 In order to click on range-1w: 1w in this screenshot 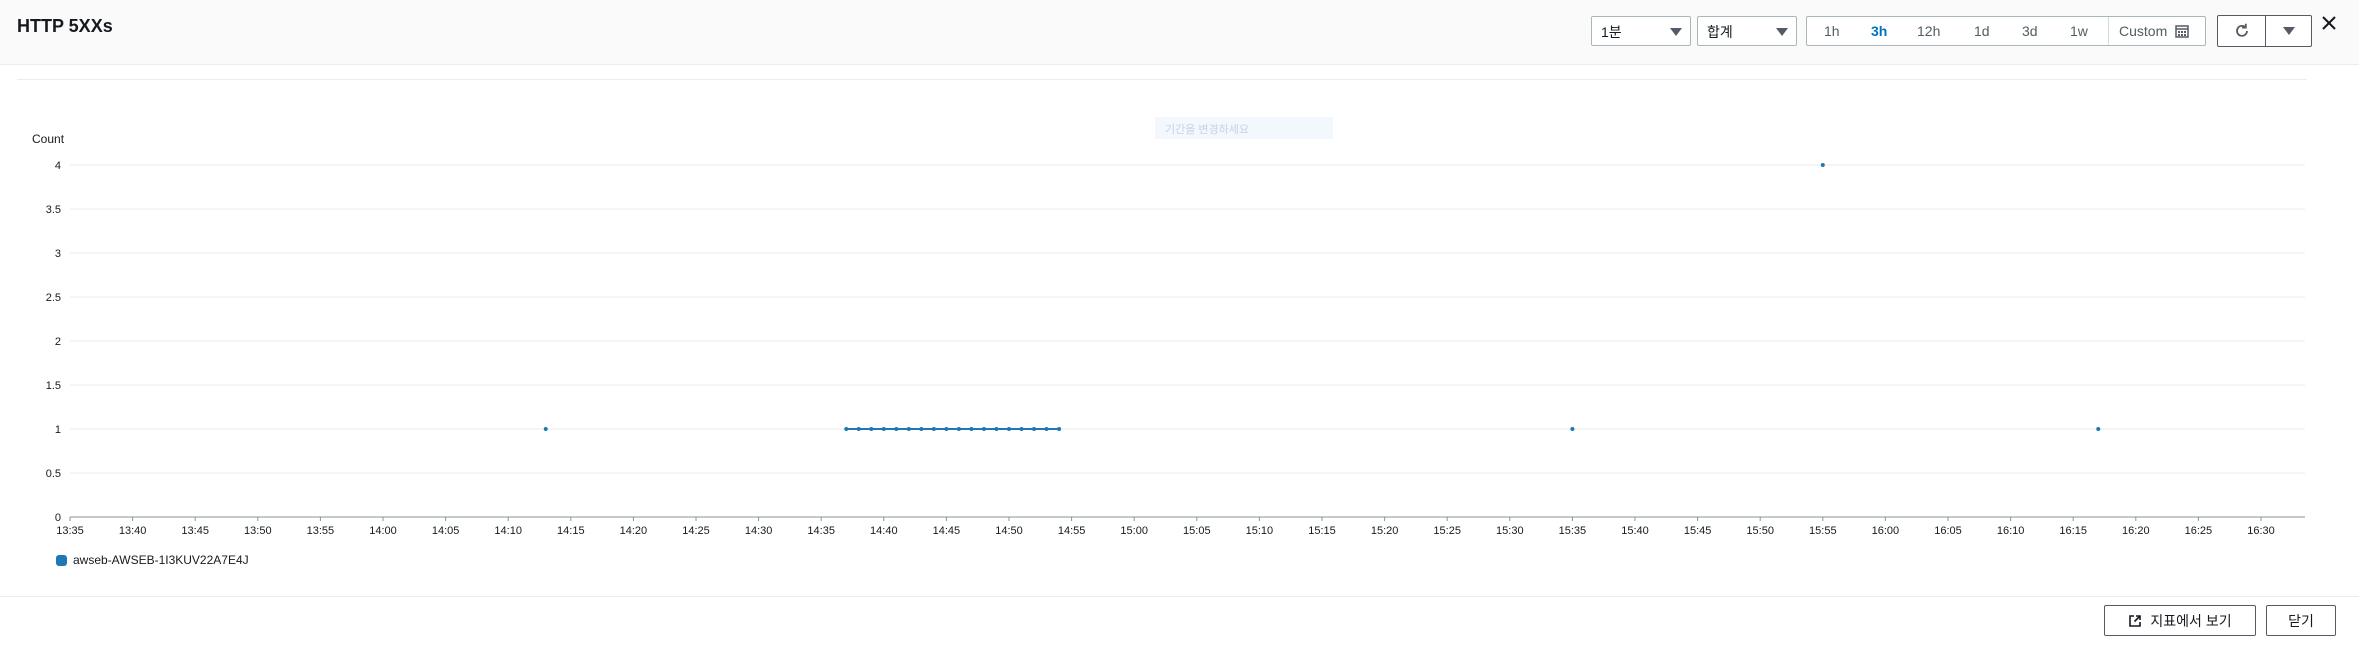, I will do `click(2079, 31)`.